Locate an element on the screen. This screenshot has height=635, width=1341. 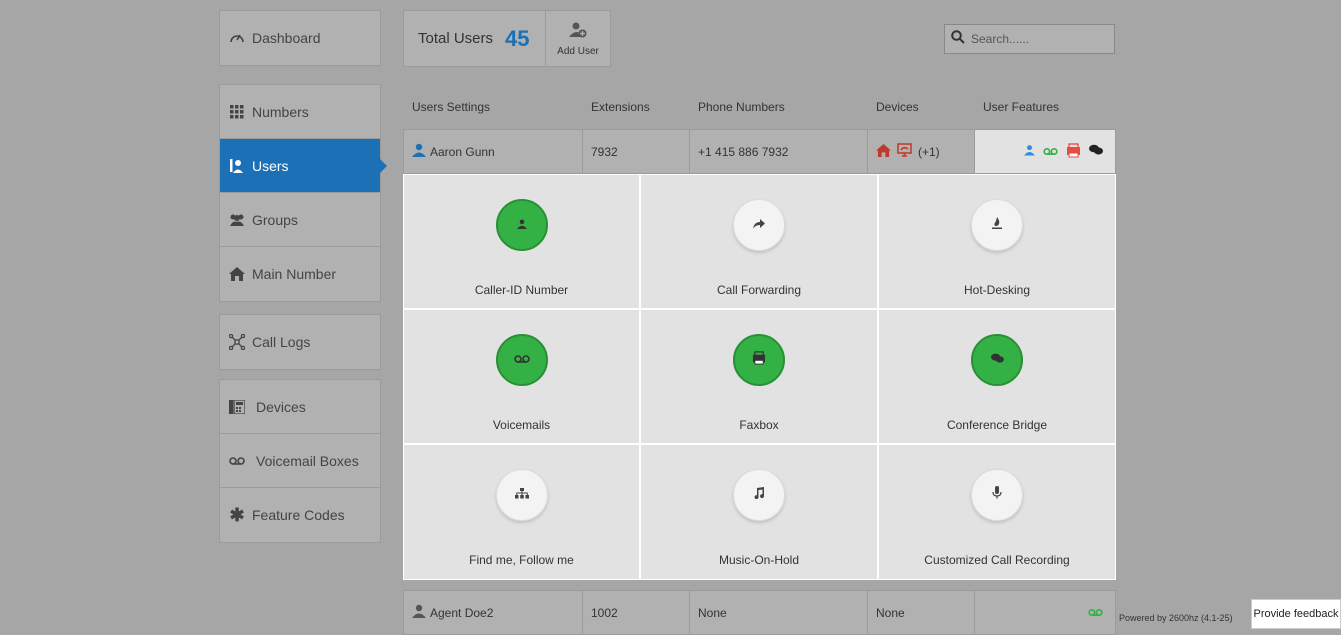
extension-cell: 1002 is located at coordinates (636, 612).